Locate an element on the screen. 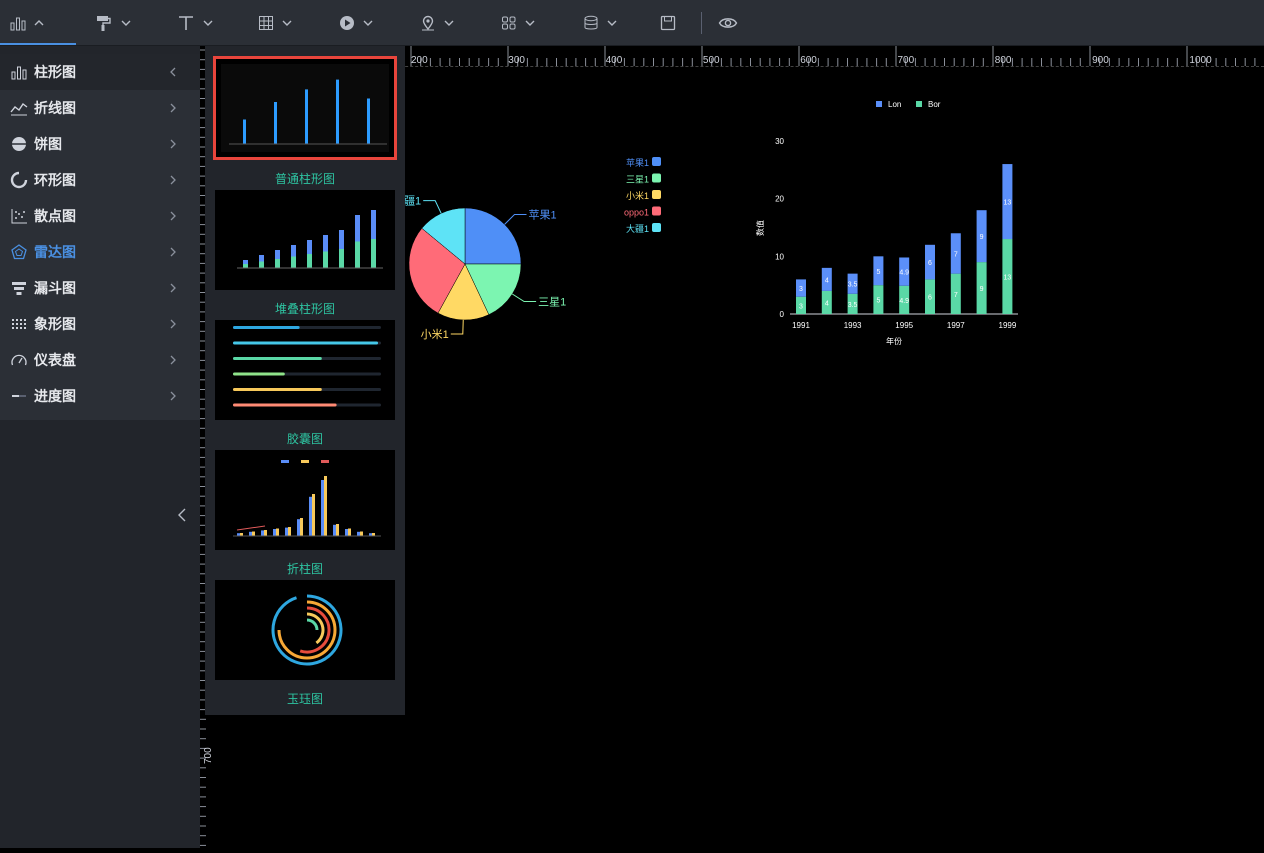  sidebar-item-label: 仪表盘 is located at coordinates (55, 360).